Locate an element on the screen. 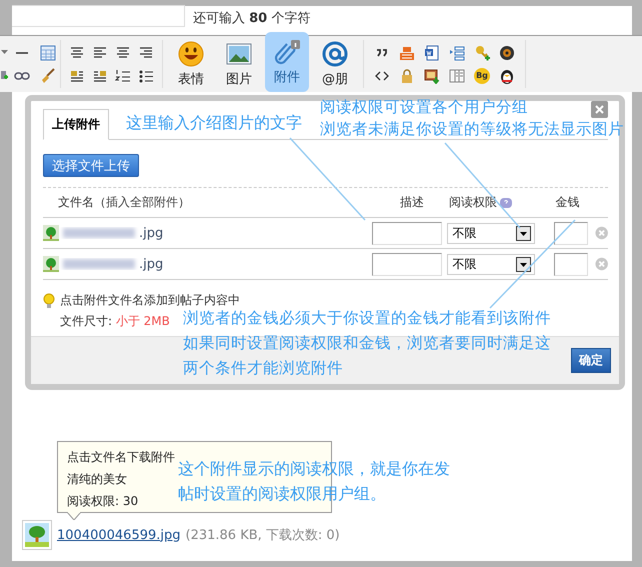  columns-icon is located at coordinates (457, 76).